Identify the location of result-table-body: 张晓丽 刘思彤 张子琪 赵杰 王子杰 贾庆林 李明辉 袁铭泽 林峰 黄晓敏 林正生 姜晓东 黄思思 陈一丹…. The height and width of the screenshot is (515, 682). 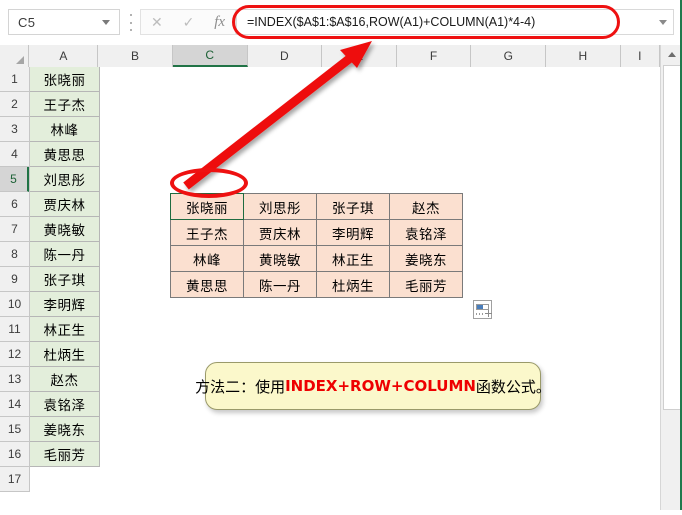
(316, 245).